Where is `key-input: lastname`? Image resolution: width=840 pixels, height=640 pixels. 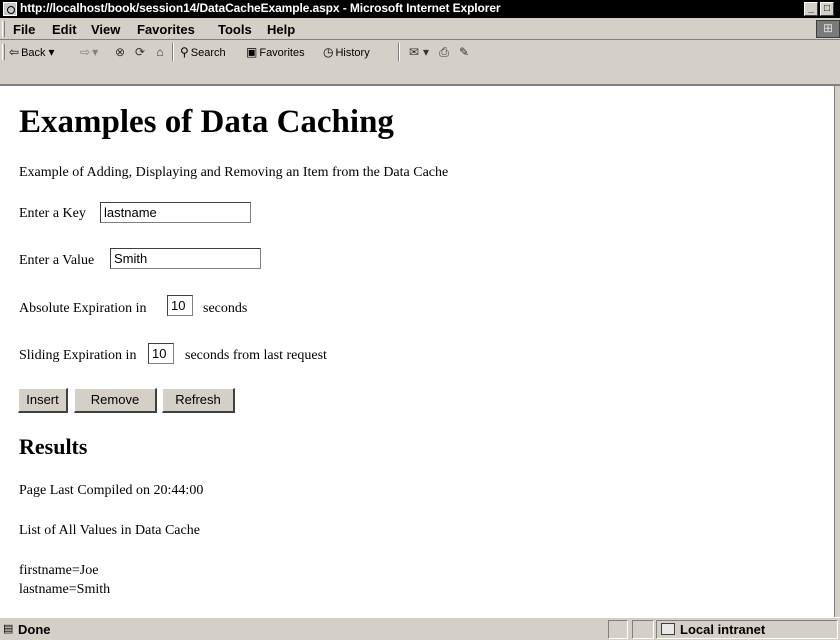 key-input: lastname is located at coordinates (175, 212).